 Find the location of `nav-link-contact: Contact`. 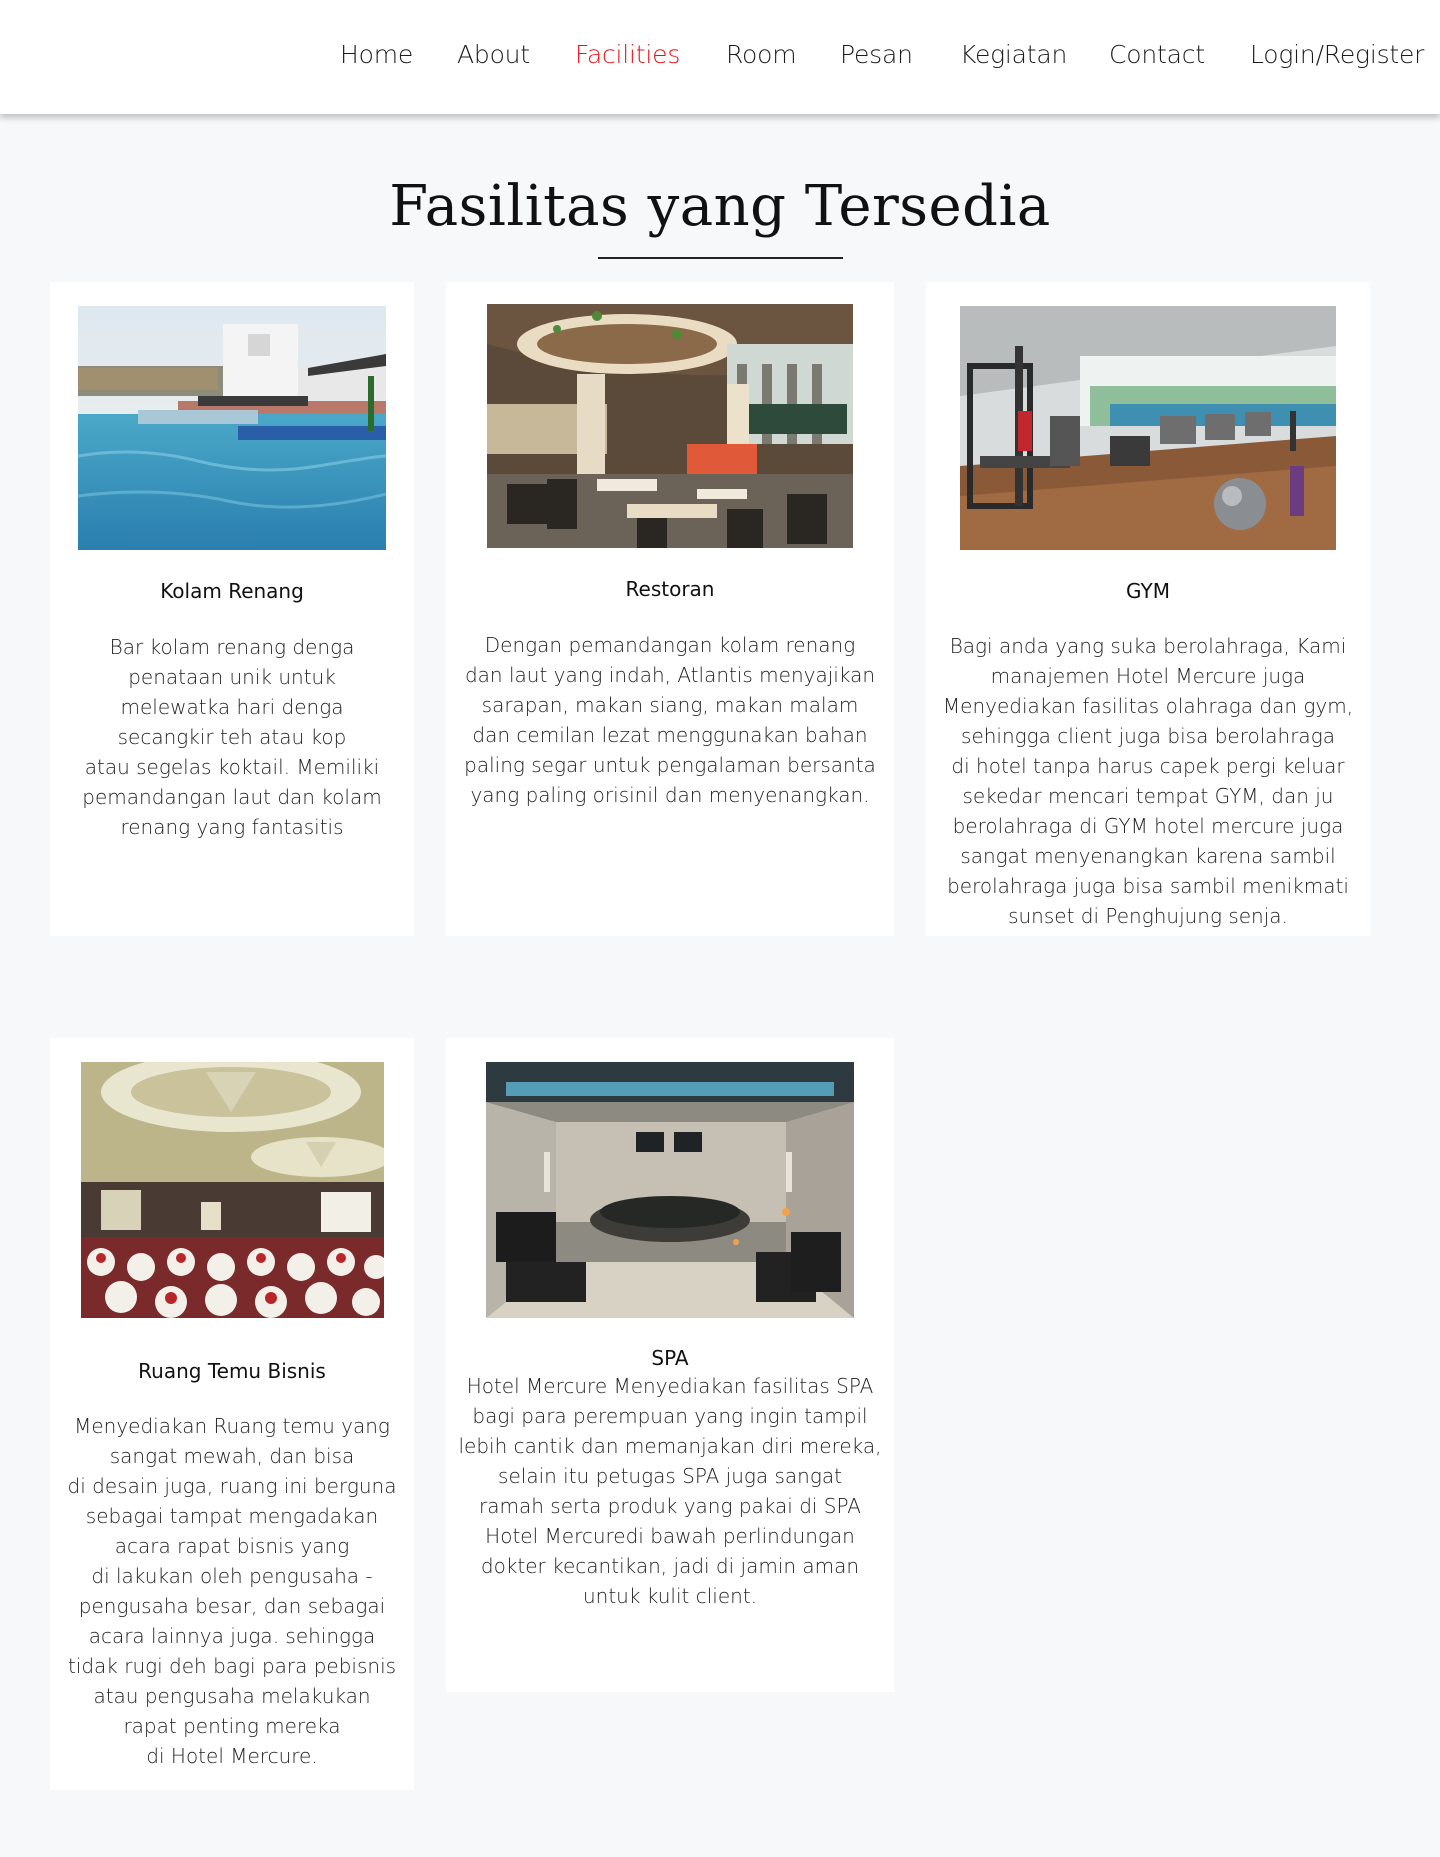

nav-link-contact: Contact is located at coordinates (1157, 55).